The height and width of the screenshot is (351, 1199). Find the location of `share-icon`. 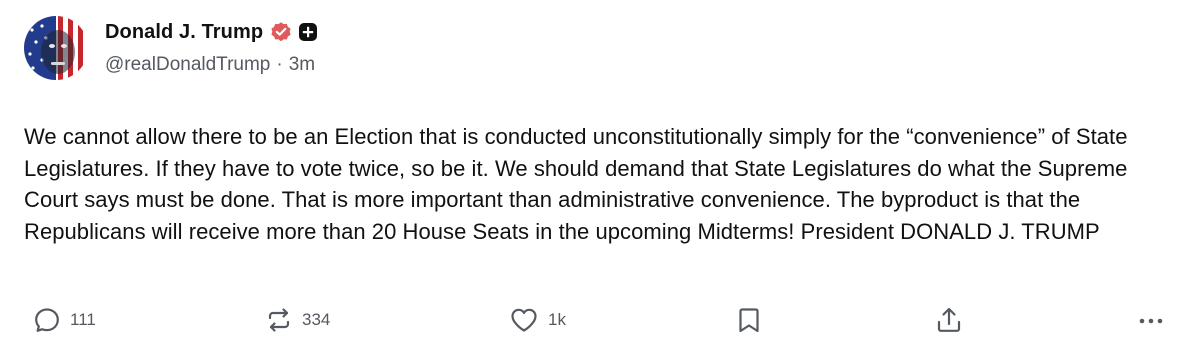

share-icon is located at coordinates (949, 319).